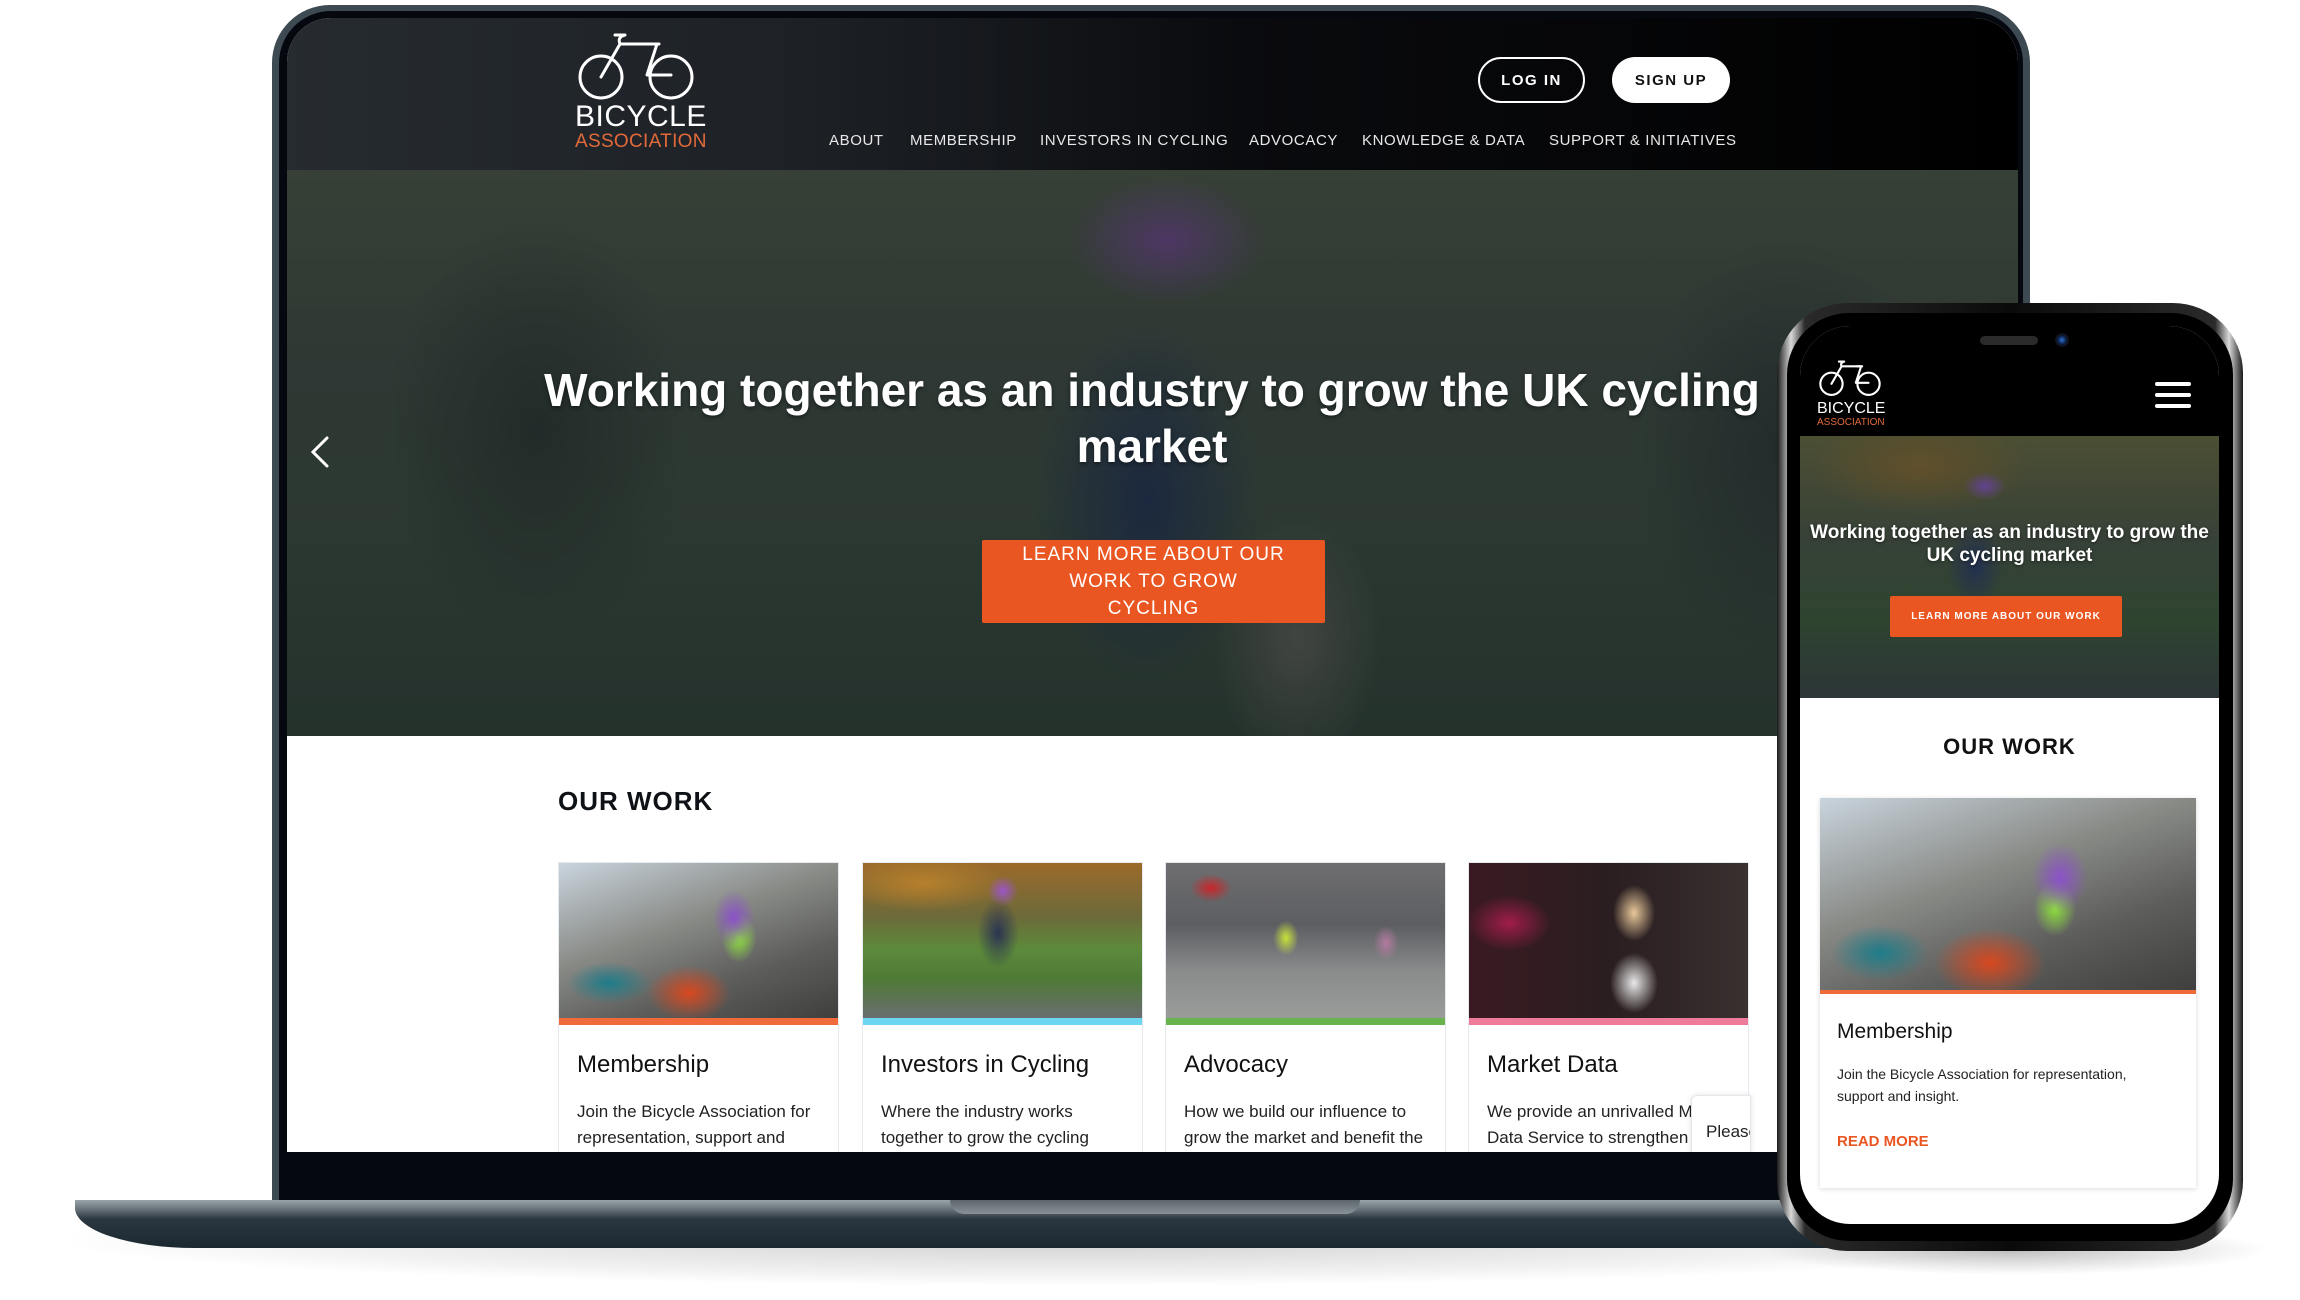  I want to click on logo-text-association: ASSOCIATION, so click(1851, 422).